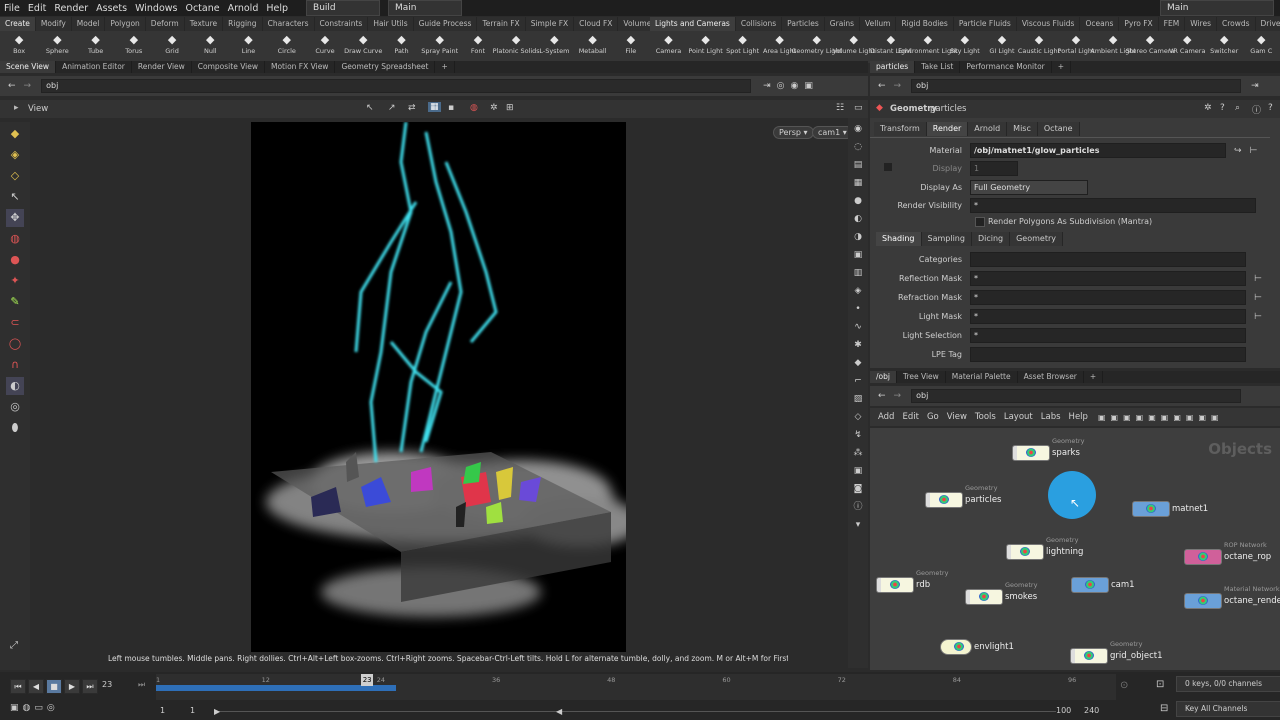 The width and height of the screenshot is (1280, 720). I want to click on hull-icon: ⌐, so click(858, 381).